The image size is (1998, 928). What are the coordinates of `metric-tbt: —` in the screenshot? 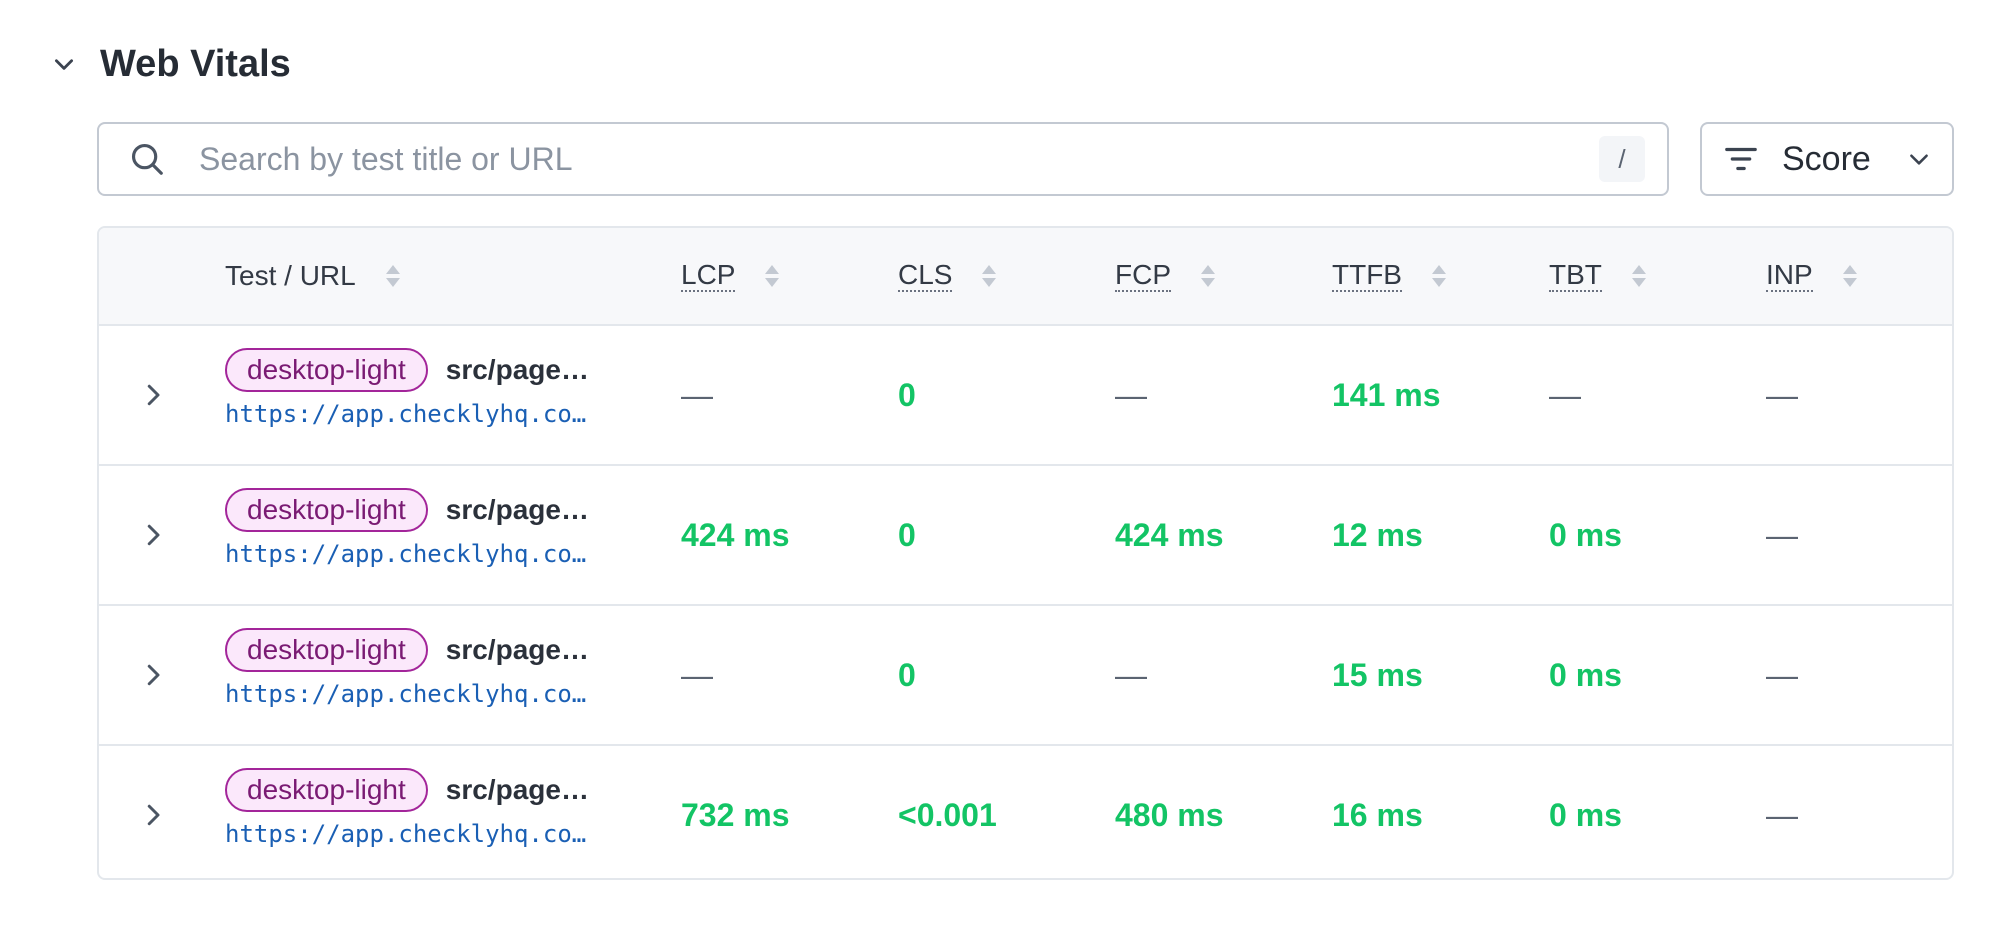 It's located at (1565, 394).